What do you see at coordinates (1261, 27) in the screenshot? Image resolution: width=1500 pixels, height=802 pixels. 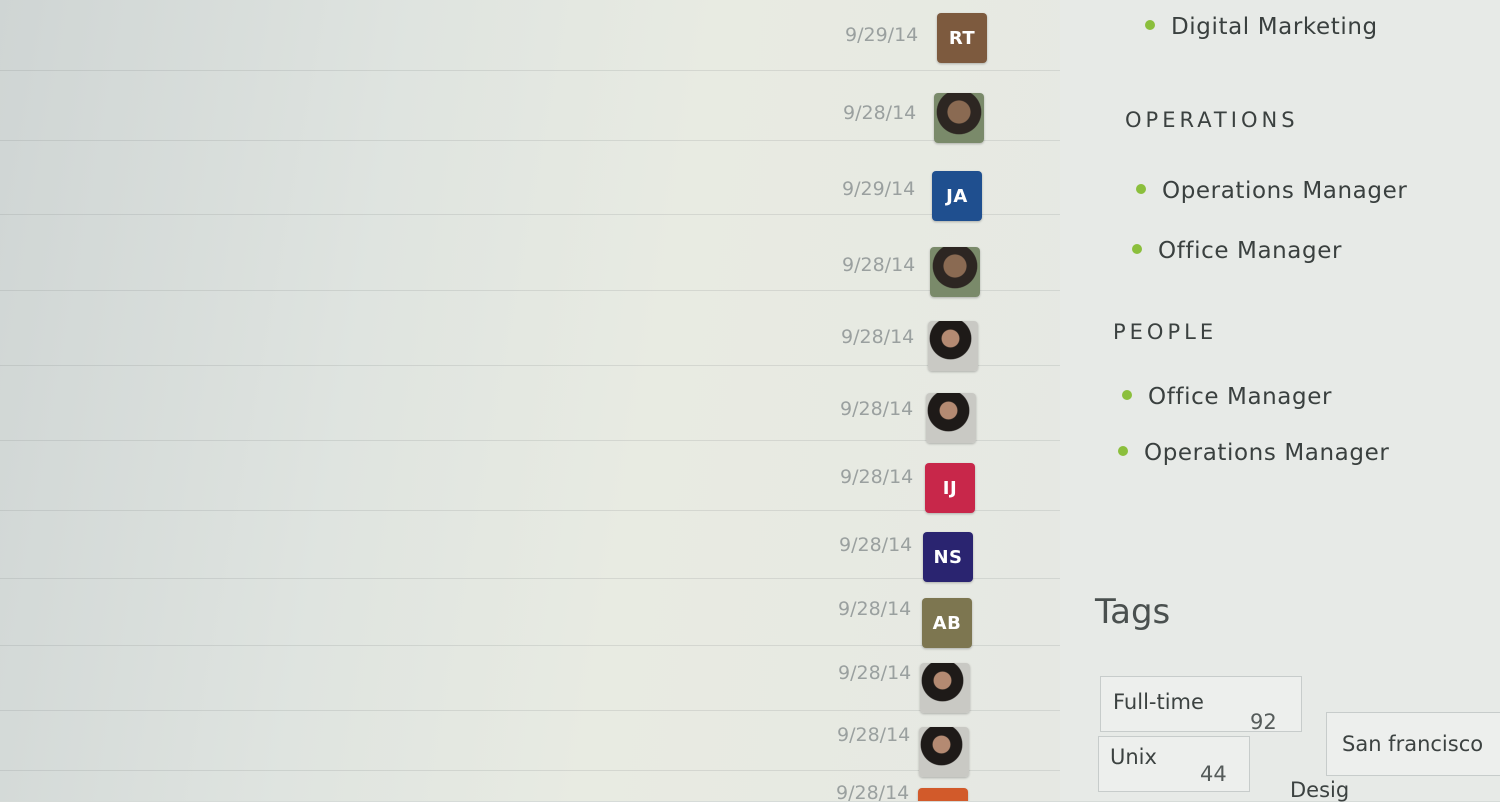 I see `job-link: Digital Marketing` at bounding box center [1261, 27].